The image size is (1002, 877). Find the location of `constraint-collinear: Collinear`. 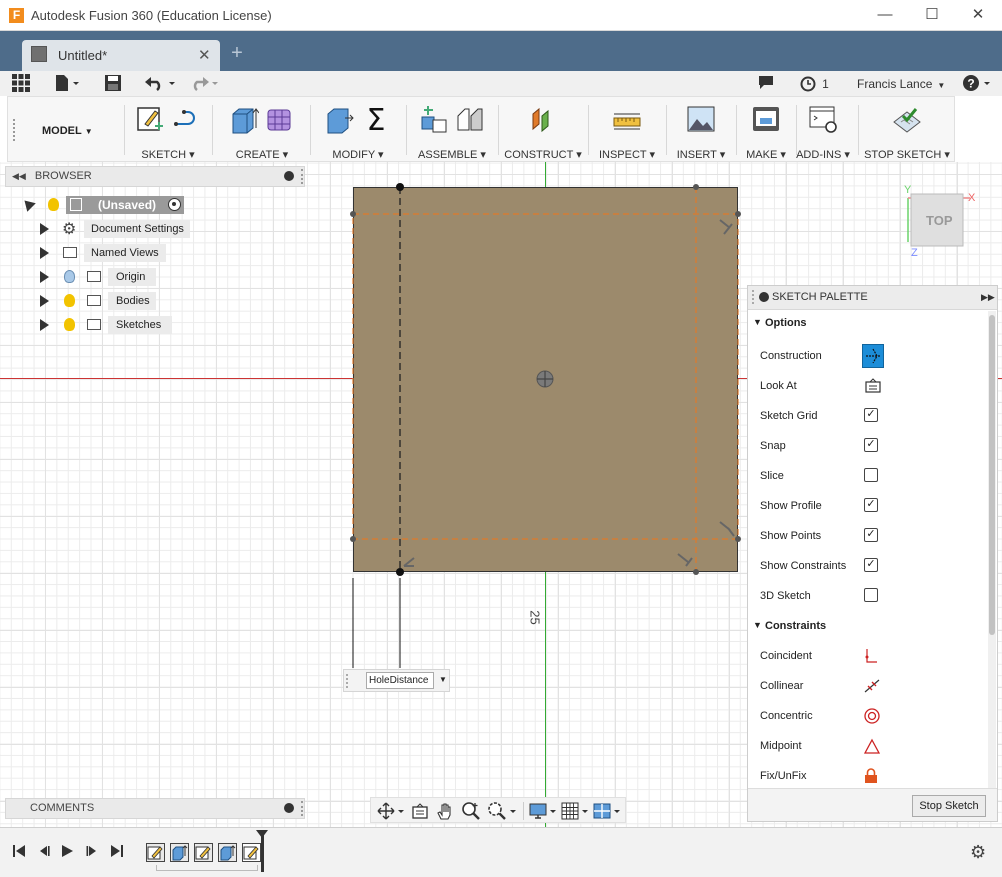

constraint-collinear: Collinear is located at coordinates (868, 686).